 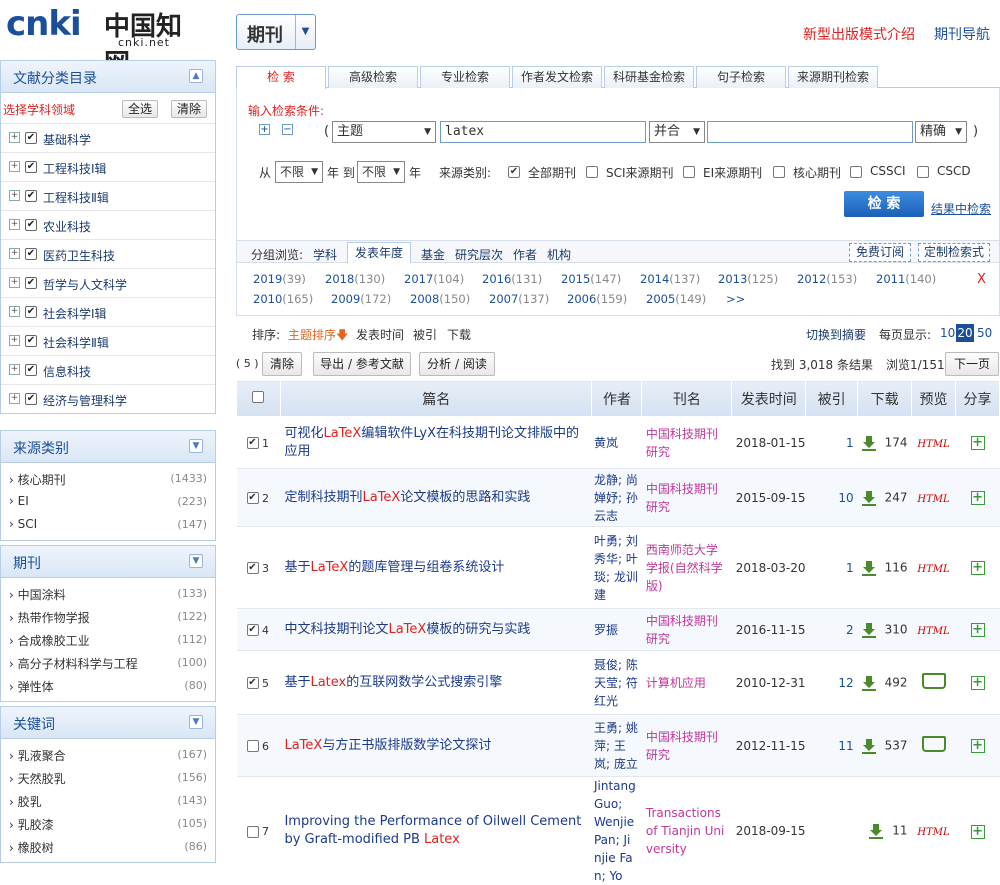 I want to click on category-label: 农业科技, so click(x=67, y=226).